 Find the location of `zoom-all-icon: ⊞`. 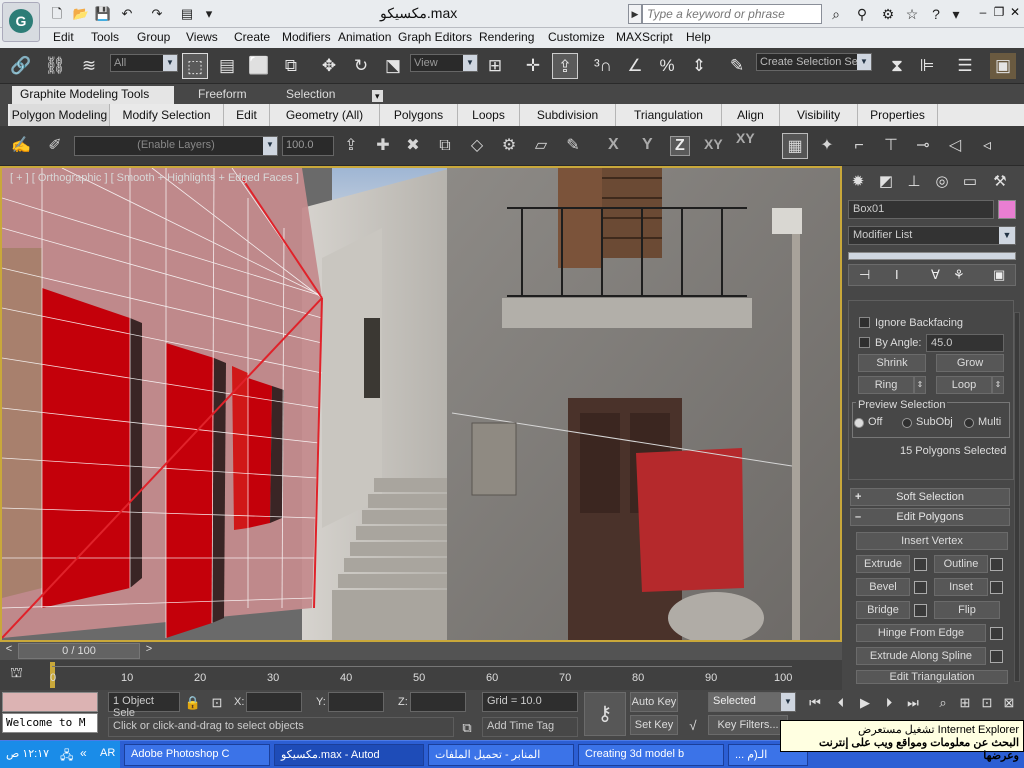

zoom-all-icon: ⊞ is located at coordinates (965, 703).